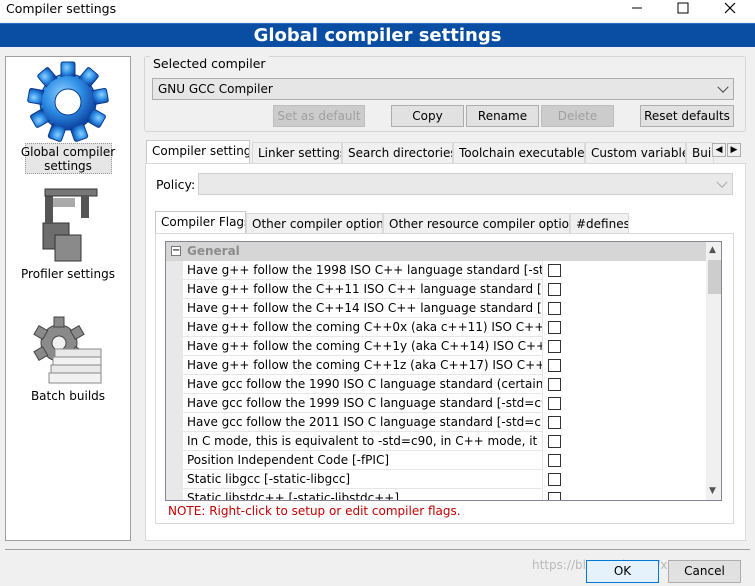 The image size is (755, 586). Describe the element at coordinates (577, 116) in the screenshot. I see `delete-button: Delete` at that location.